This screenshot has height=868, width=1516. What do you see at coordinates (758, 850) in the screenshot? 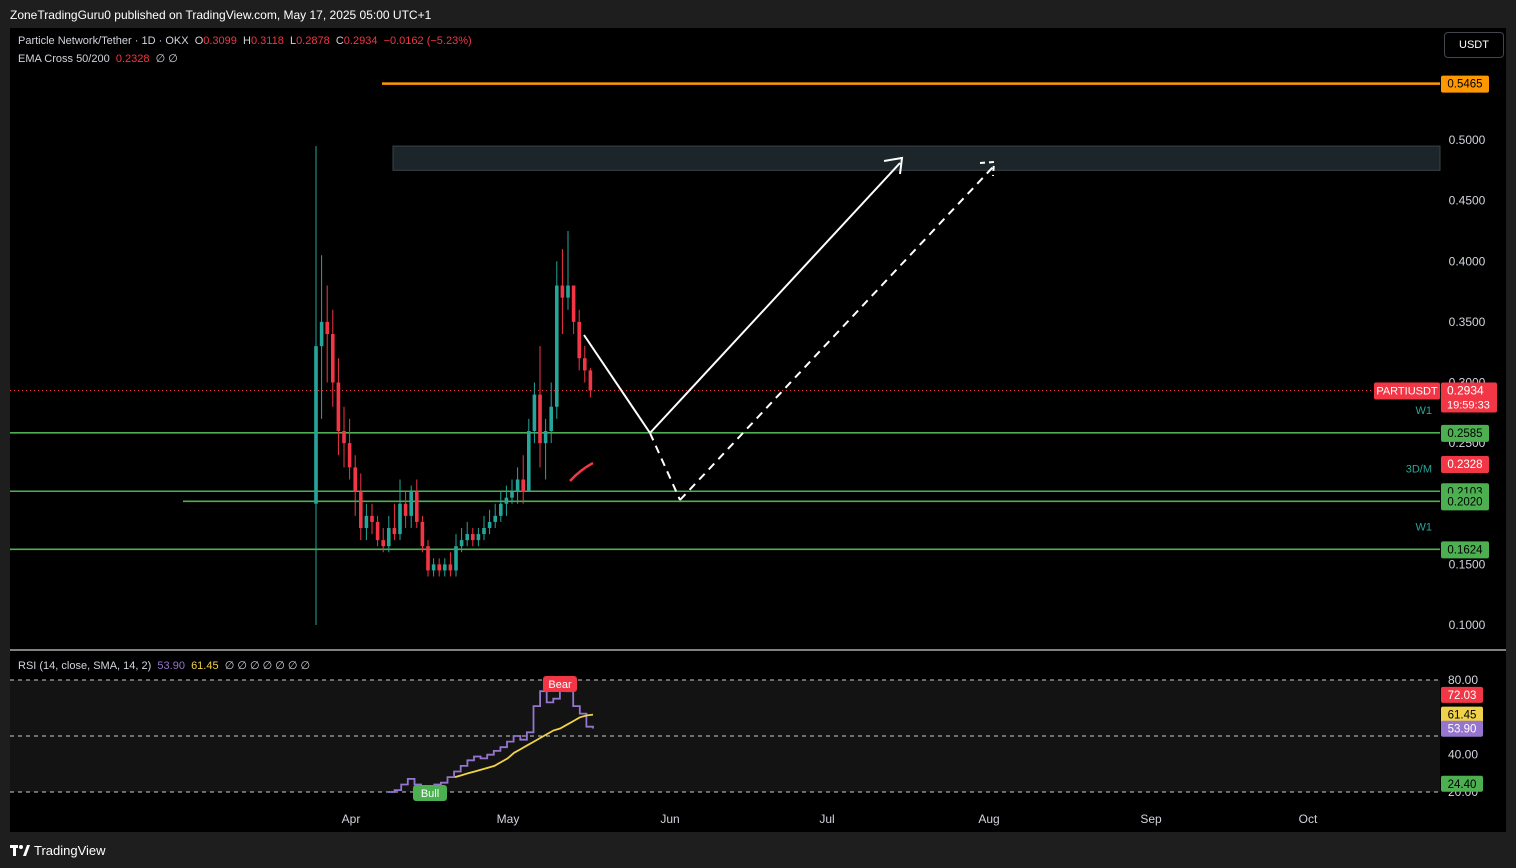
I see `bottom-bar` at bounding box center [758, 850].